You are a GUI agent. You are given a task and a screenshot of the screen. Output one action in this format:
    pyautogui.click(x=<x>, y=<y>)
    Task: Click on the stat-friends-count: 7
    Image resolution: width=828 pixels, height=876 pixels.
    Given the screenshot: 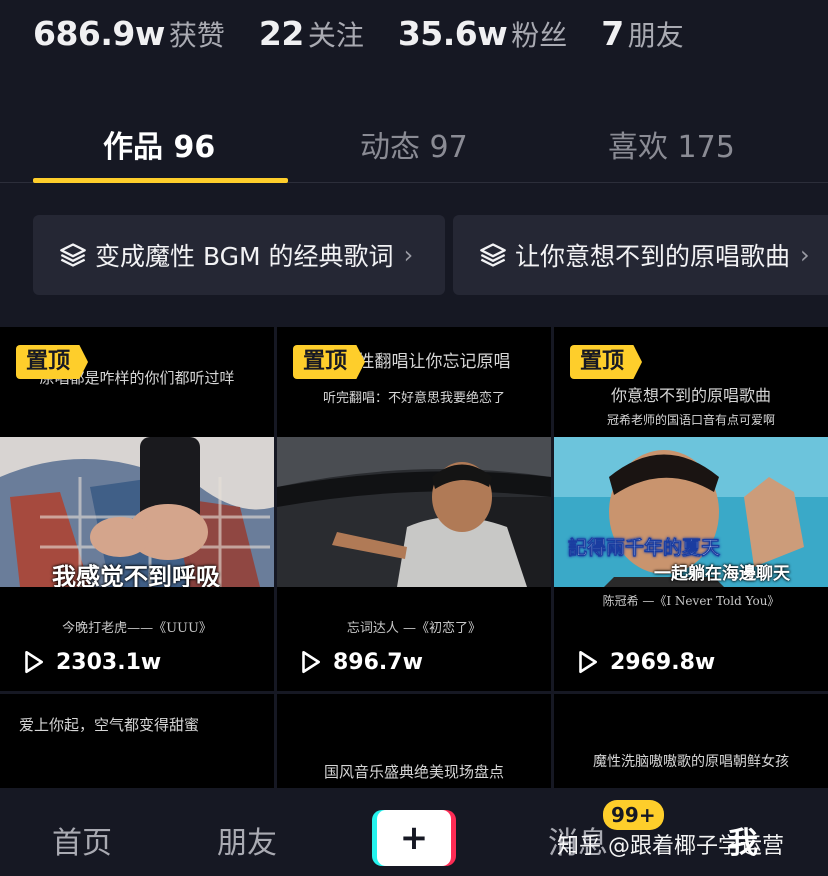 What is the action you would take?
    pyautogui.click(x=612, y=33)
    